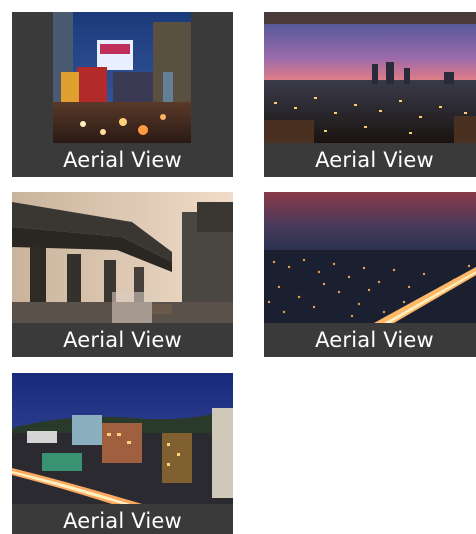 Image resolution: width=476 pixels, height=534 pixels. Describe the element at coordinates (122, 77) in the screenshot. I see `night-street-billboards-photo` at that location.